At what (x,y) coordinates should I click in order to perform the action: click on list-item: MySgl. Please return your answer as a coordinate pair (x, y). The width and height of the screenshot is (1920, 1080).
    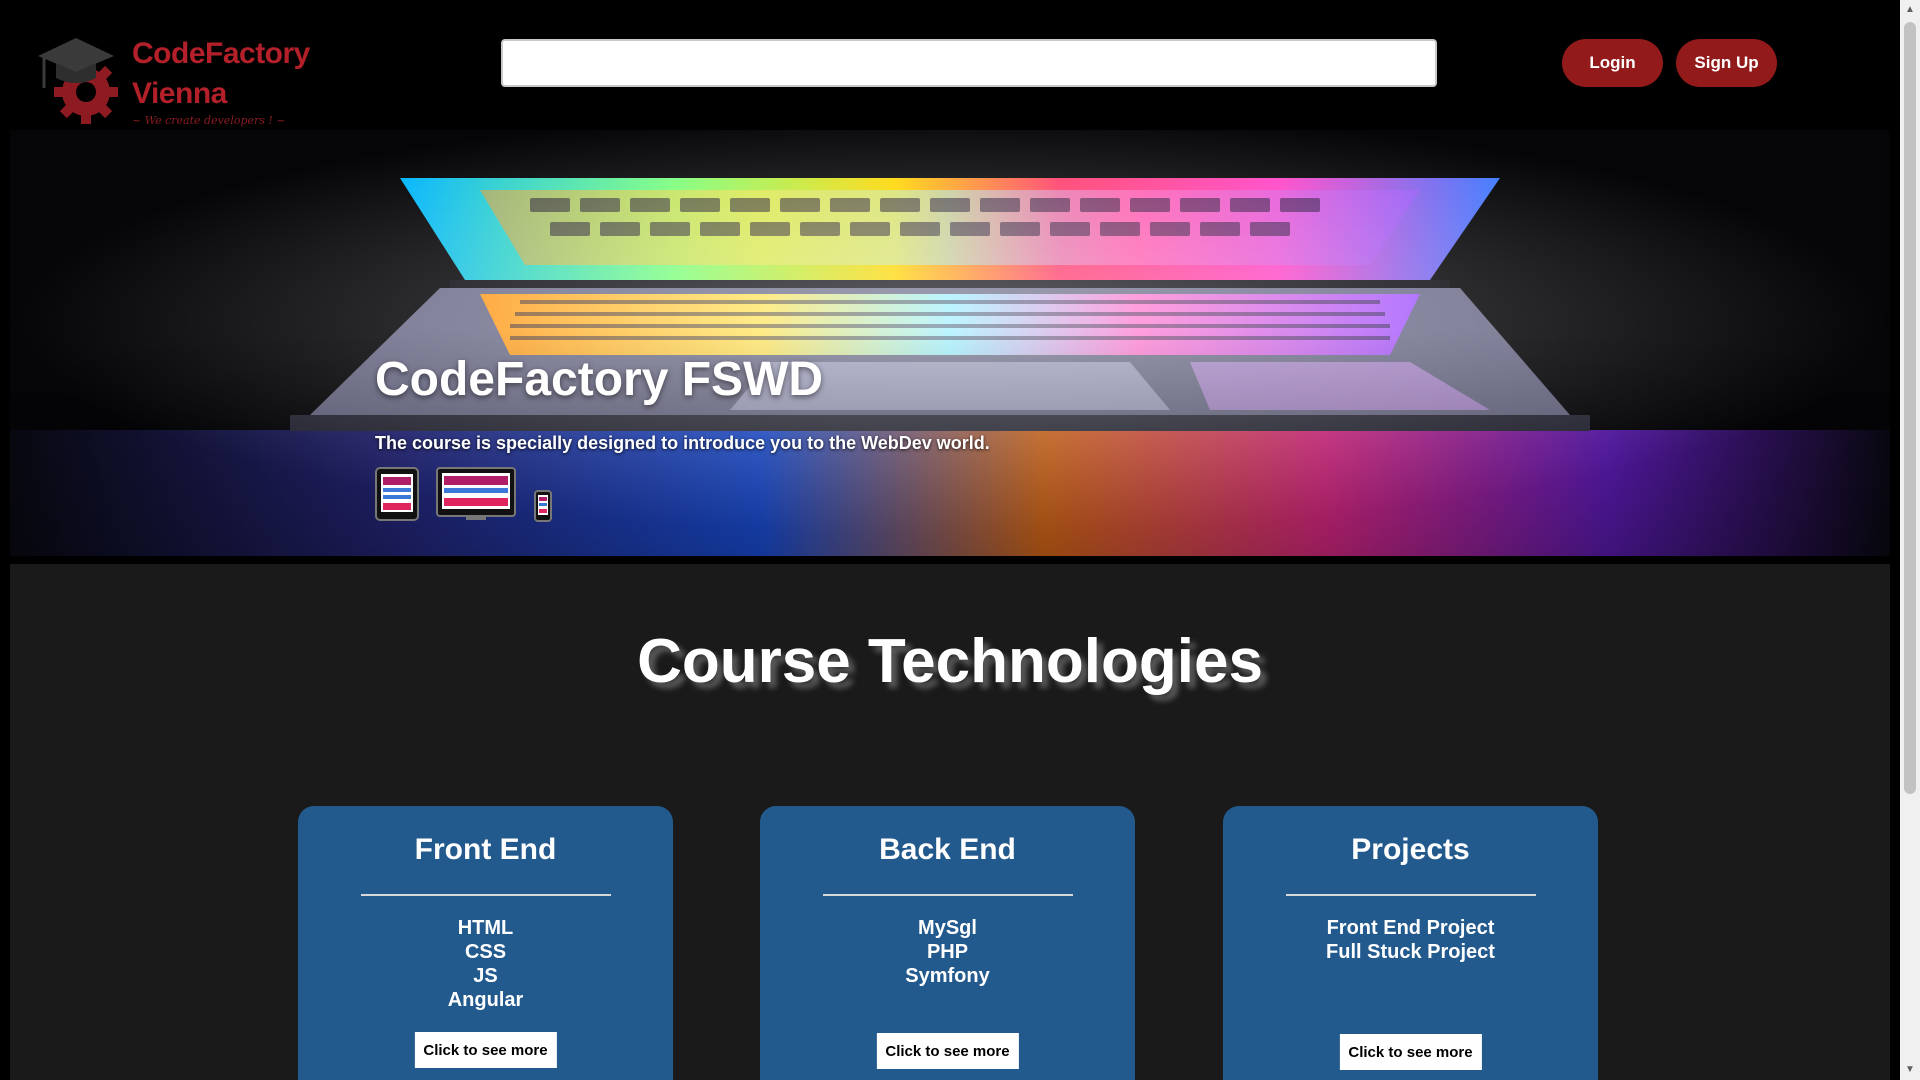
    Looking at the image, I should click on (947, 928).